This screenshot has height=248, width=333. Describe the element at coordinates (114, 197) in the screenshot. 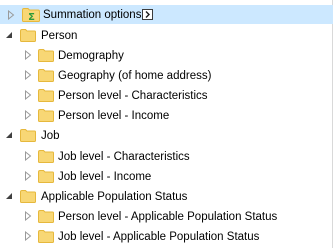

I see `tree-item-label: Applicable Population Status` at that location.